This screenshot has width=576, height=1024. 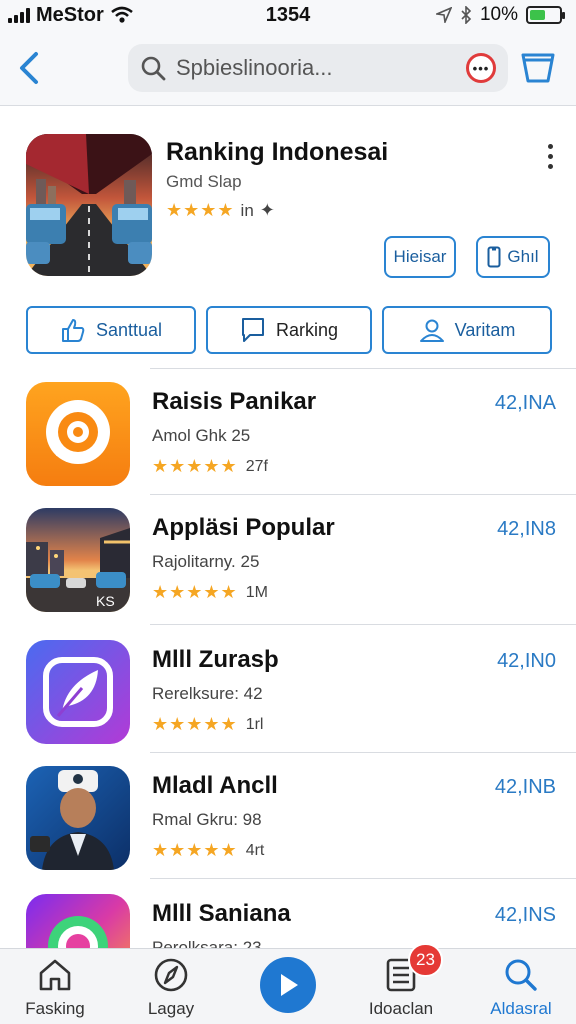 I want to click on more-options-button, so click(x=550, y=156).